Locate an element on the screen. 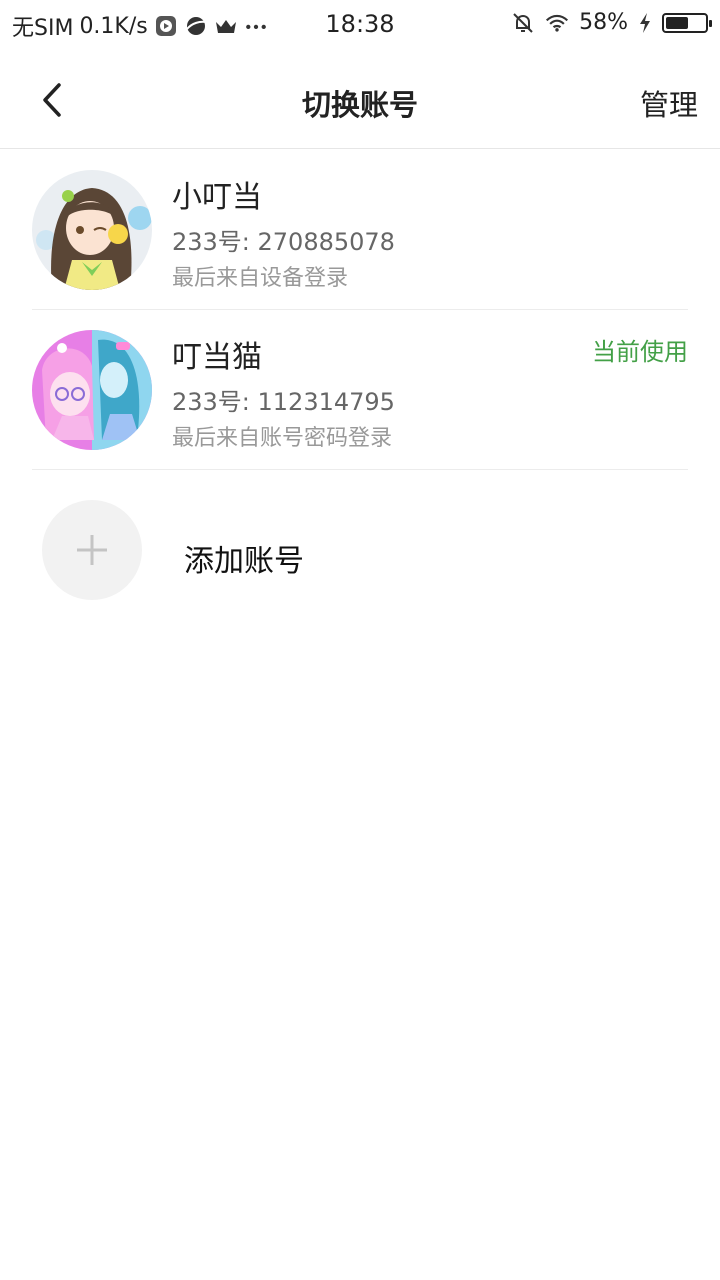  battery-icon is located at coordinates (687, 22).